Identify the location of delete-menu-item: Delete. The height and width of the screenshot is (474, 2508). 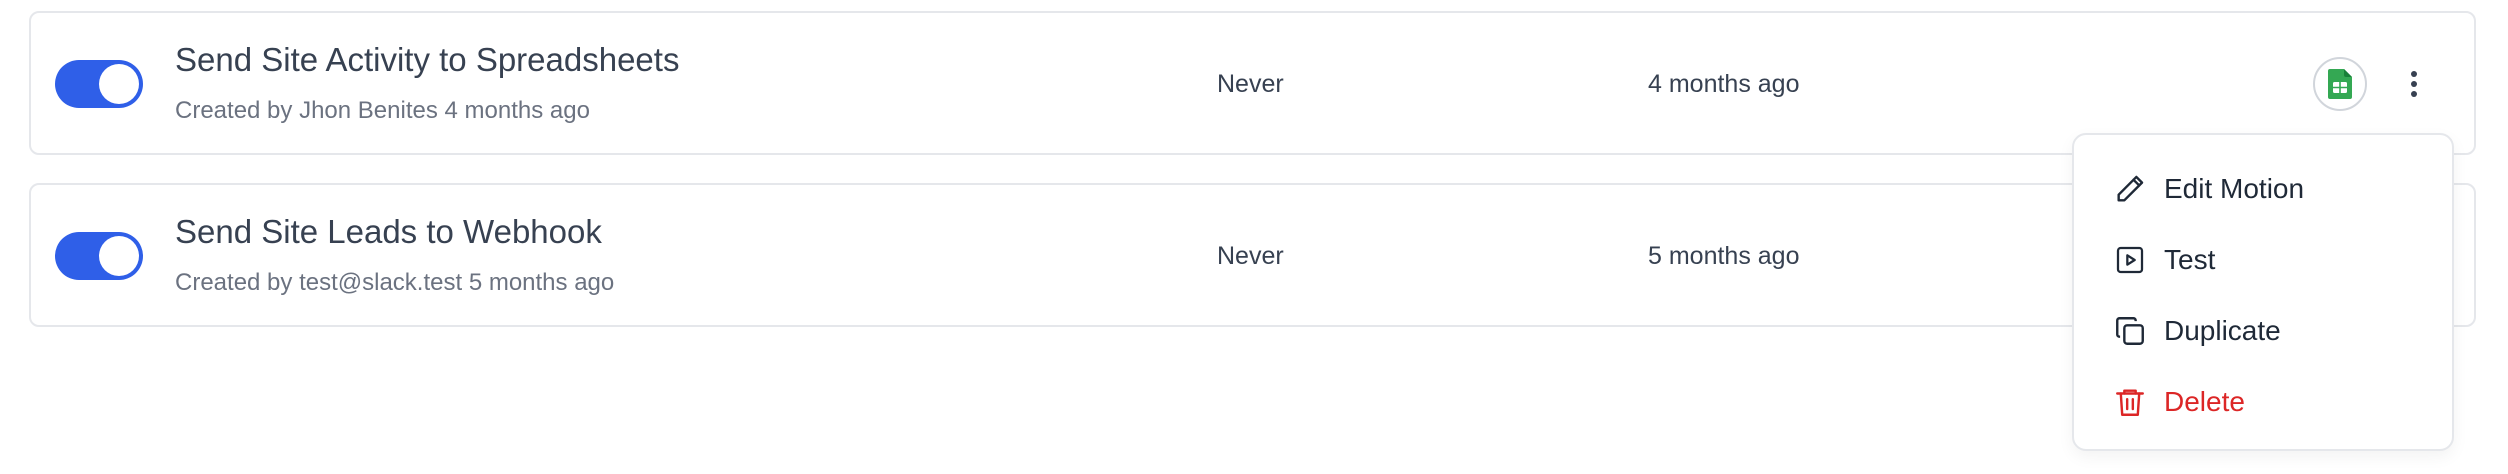
(2178, 402).